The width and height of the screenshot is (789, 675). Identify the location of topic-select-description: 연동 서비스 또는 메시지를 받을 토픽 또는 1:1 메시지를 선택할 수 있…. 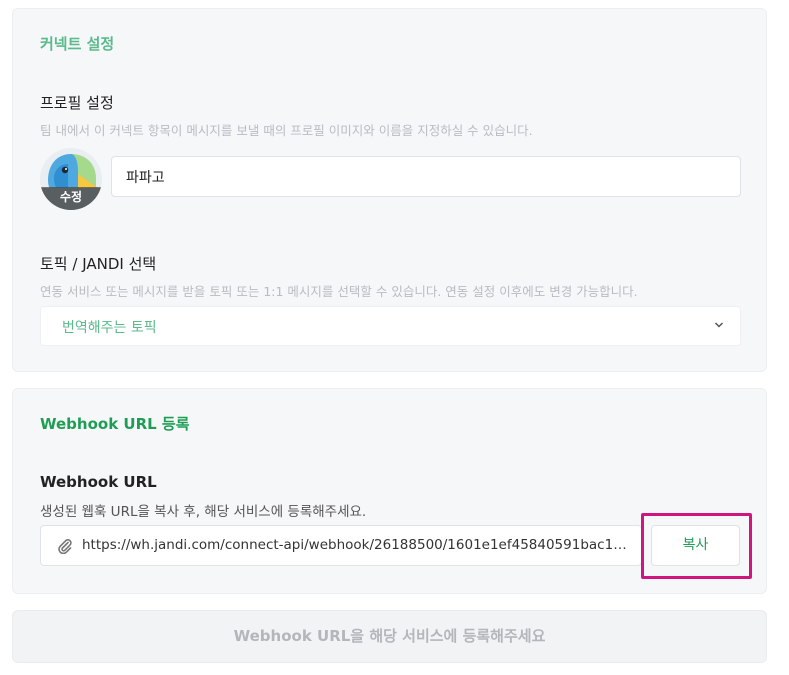
(339, 291).